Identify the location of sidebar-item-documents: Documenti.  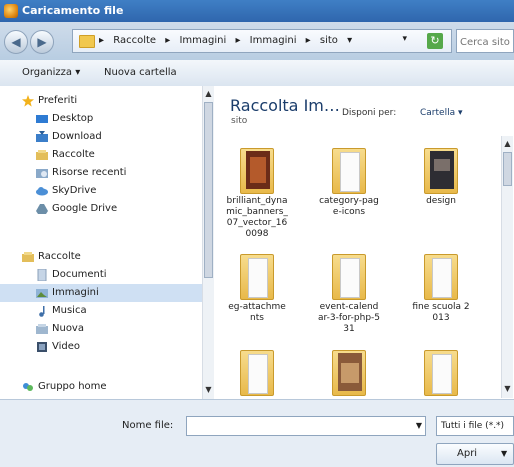
(101, 275).